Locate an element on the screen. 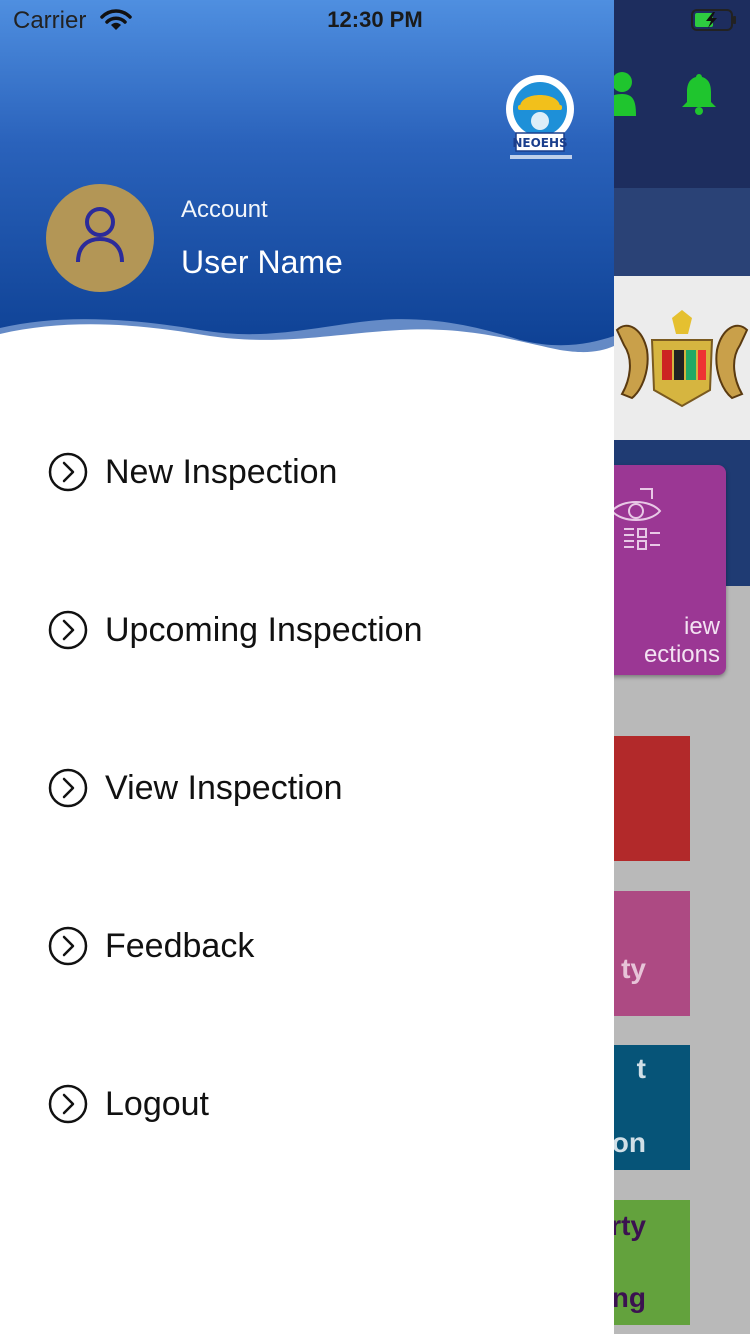  svg-text: NEOEHS is located at coordinates (539, 143).